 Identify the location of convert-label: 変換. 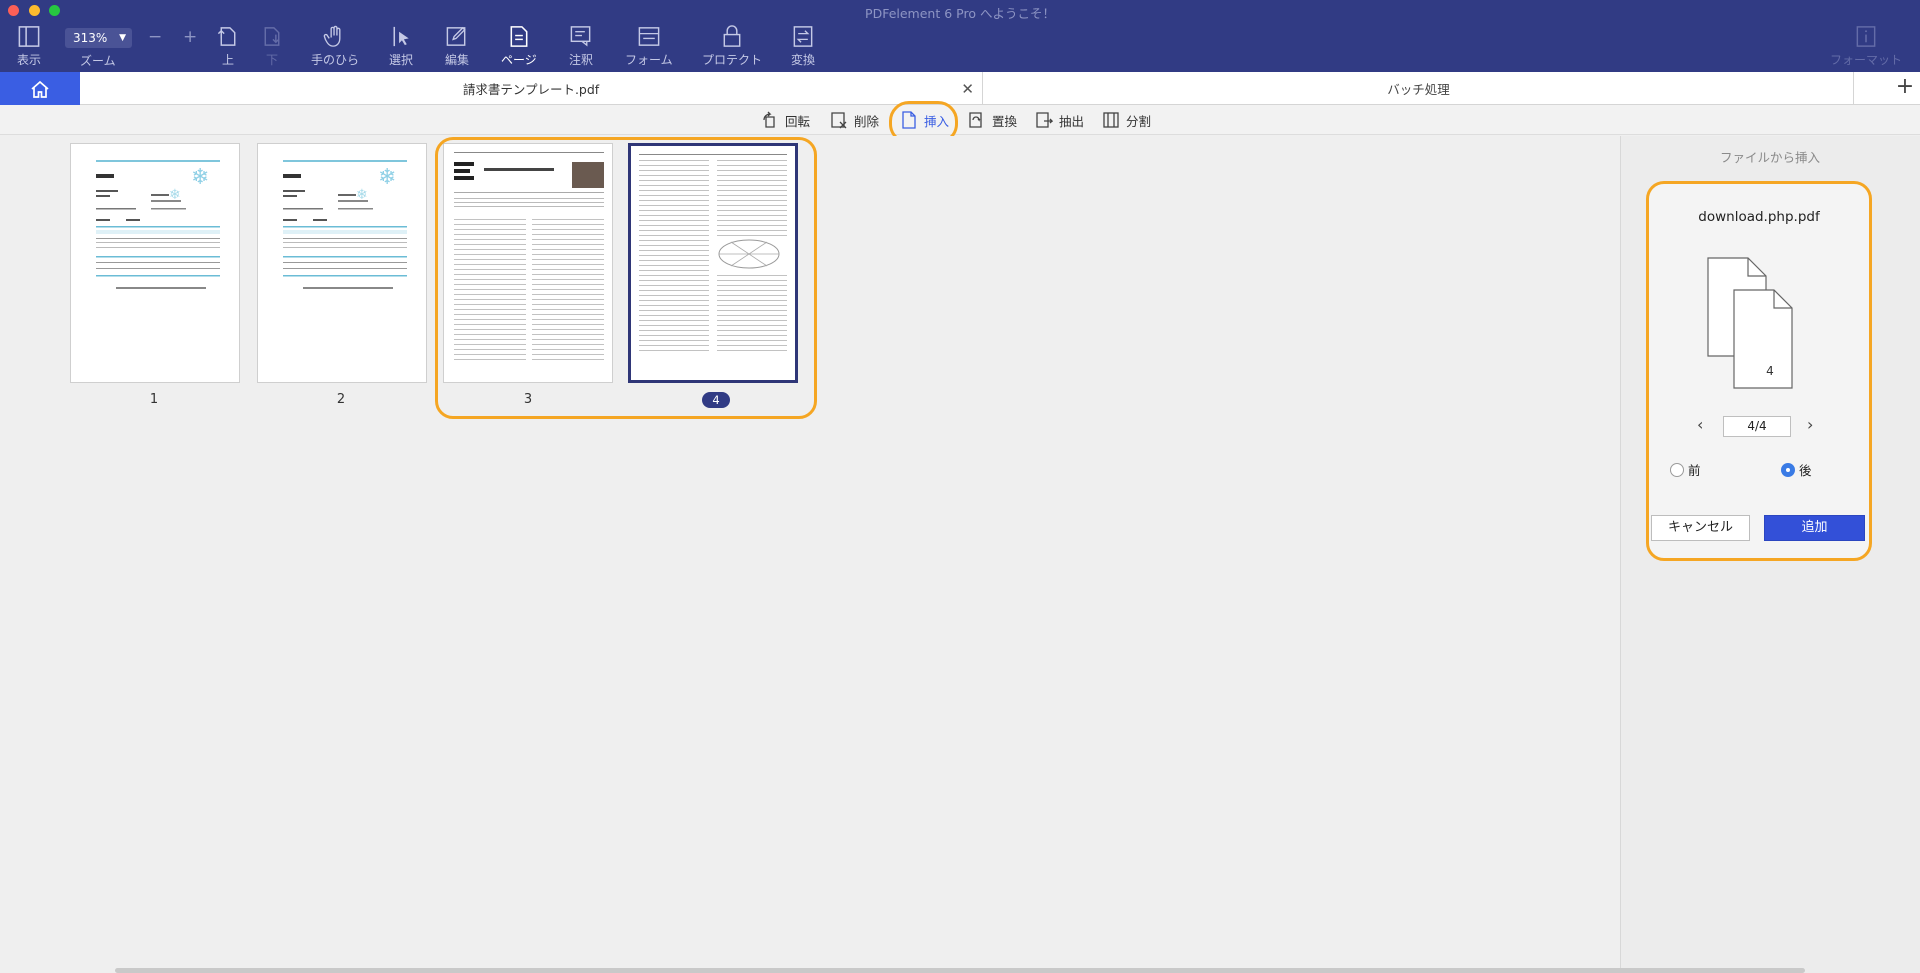
(802, 60).